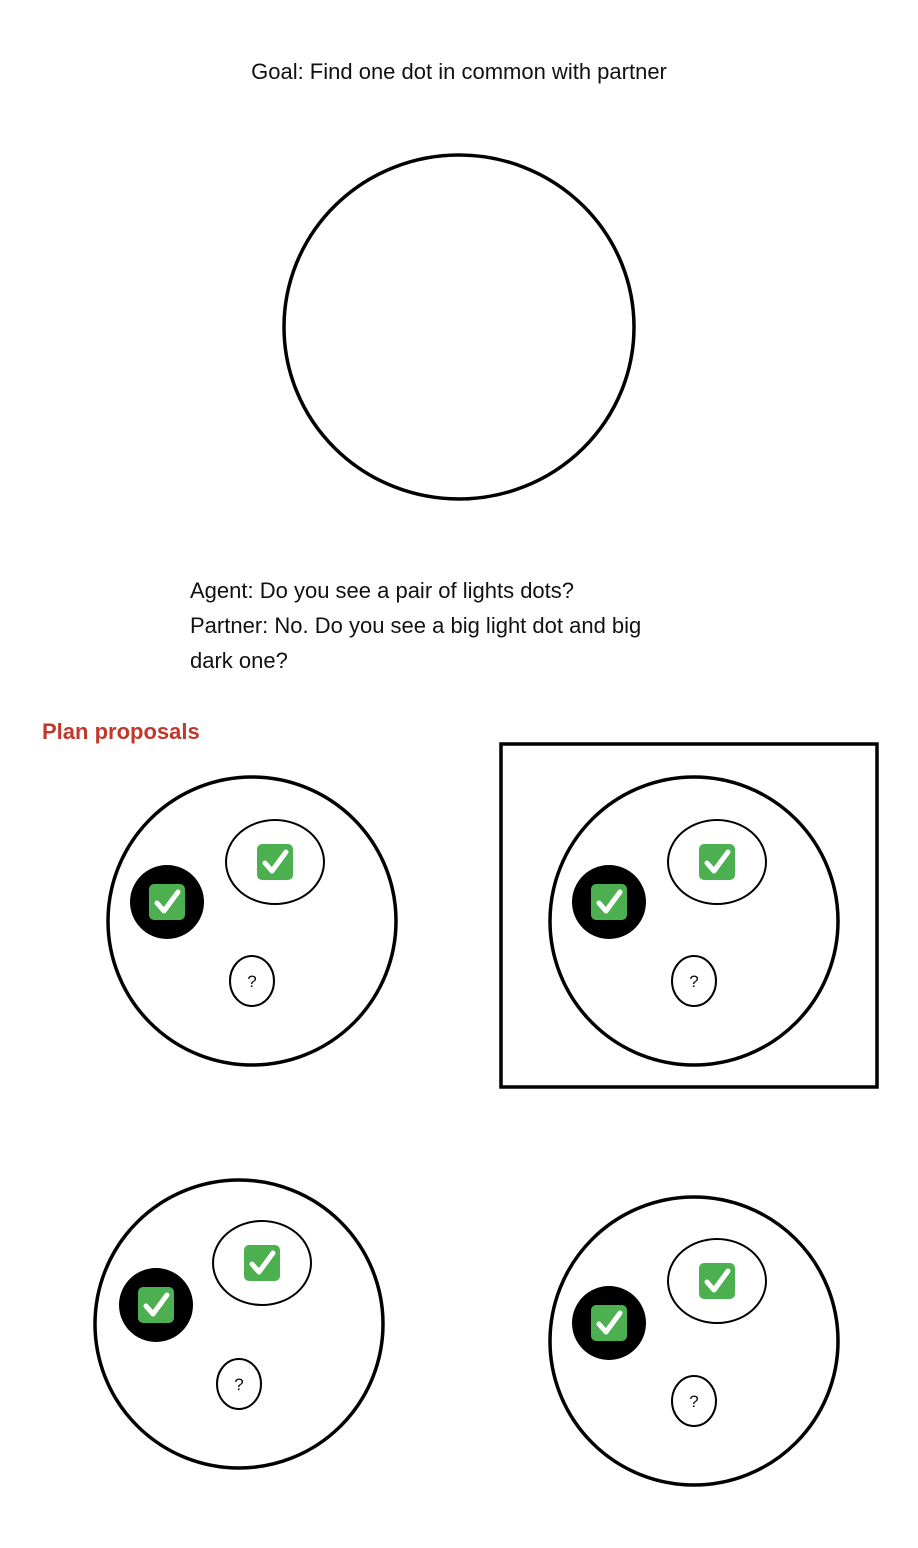  What do you see at coordinates (459, 327) in the screenshot?
I see `partner-view-circle` at bounding box center [459, 327].